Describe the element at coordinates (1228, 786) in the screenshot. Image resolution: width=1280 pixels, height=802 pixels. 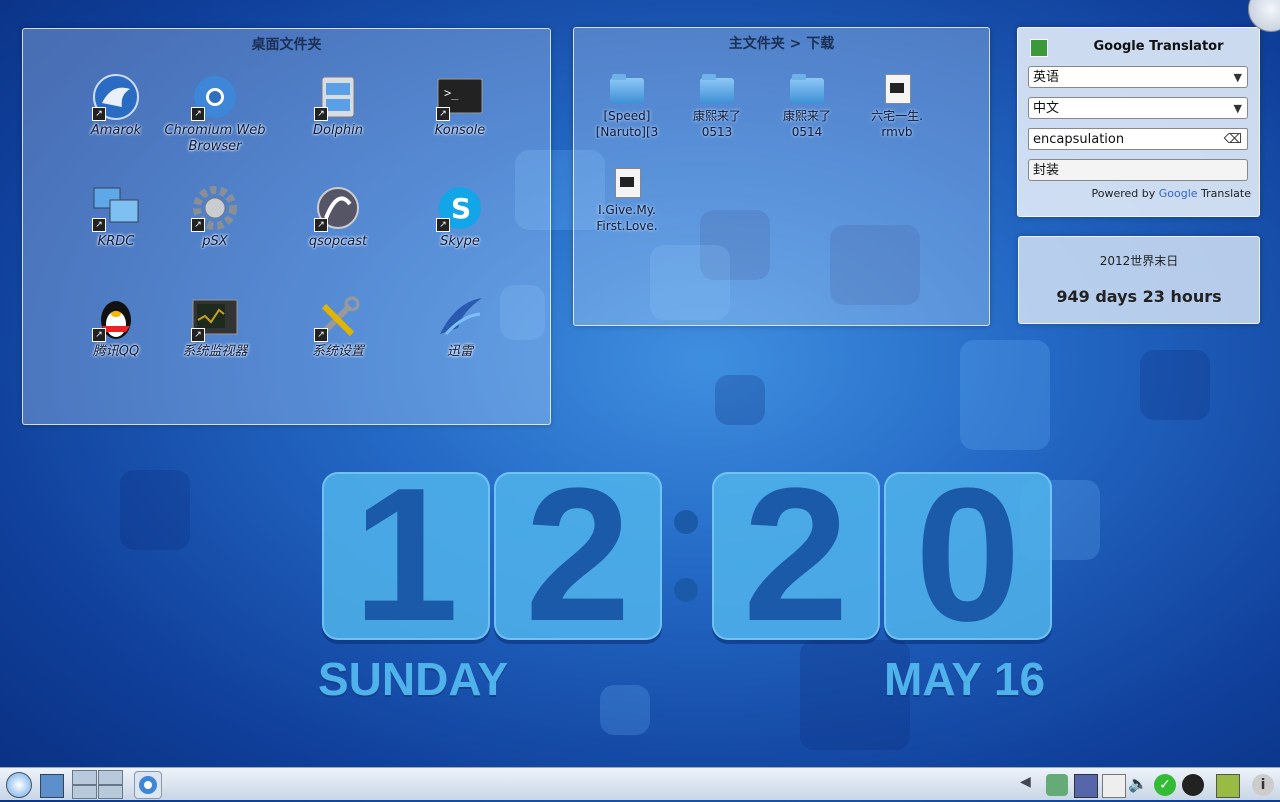
I see `notes-icon` at that location.